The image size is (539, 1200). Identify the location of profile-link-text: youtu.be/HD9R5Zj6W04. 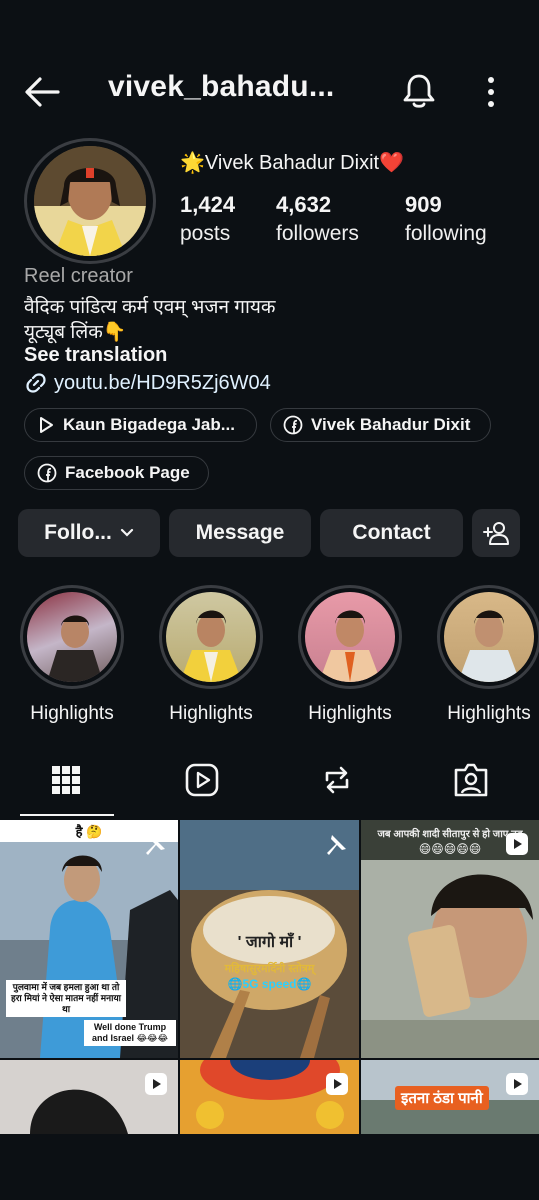
(162, 382).